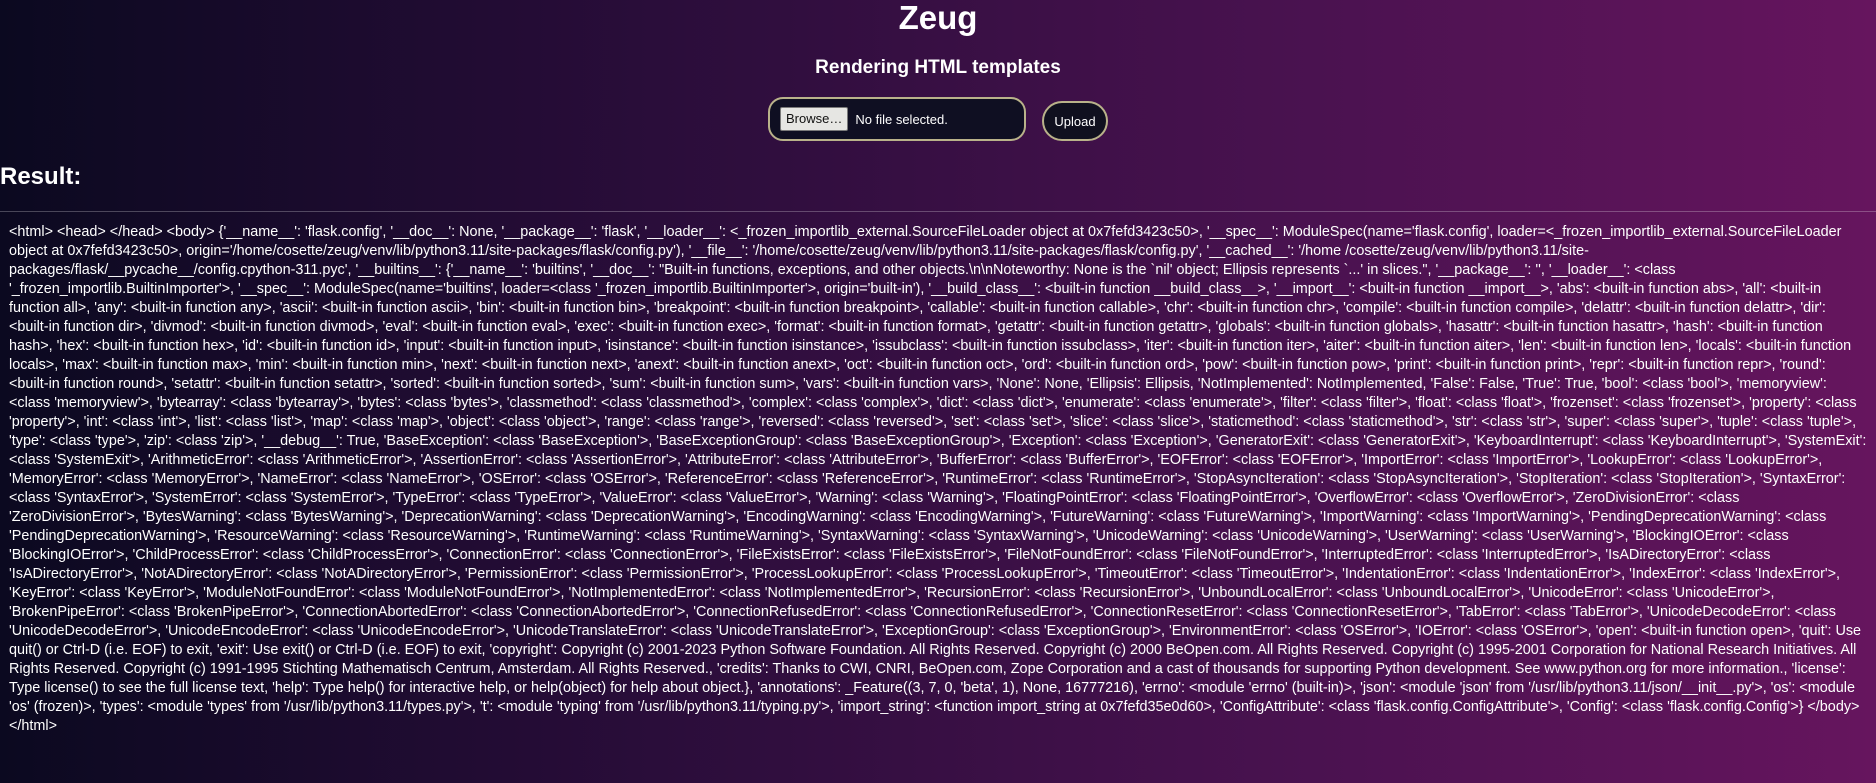  I want to click on result-divider, so click(938, 211).